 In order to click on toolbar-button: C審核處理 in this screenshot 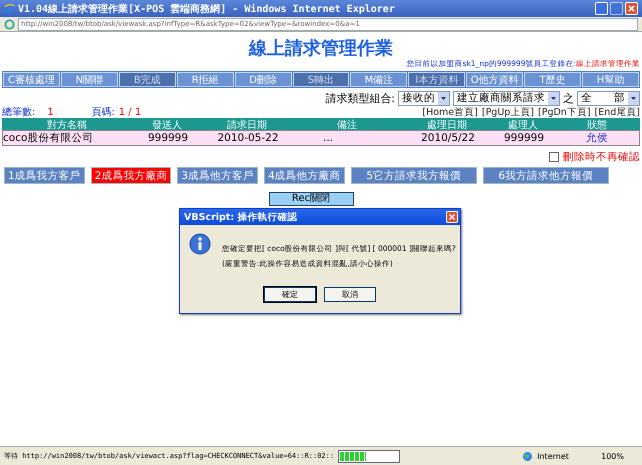, I will do `click(31, 79)`.